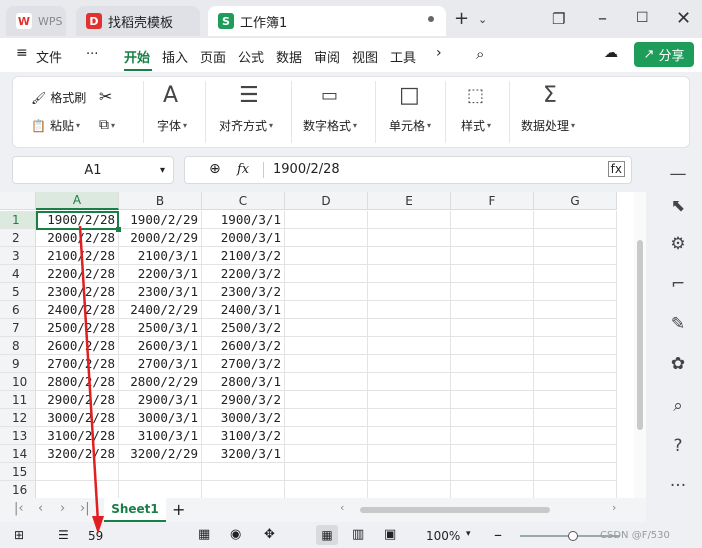 This screenshot has width=702, height=548. I want to click on column-header-a: A, so click(77, 201).